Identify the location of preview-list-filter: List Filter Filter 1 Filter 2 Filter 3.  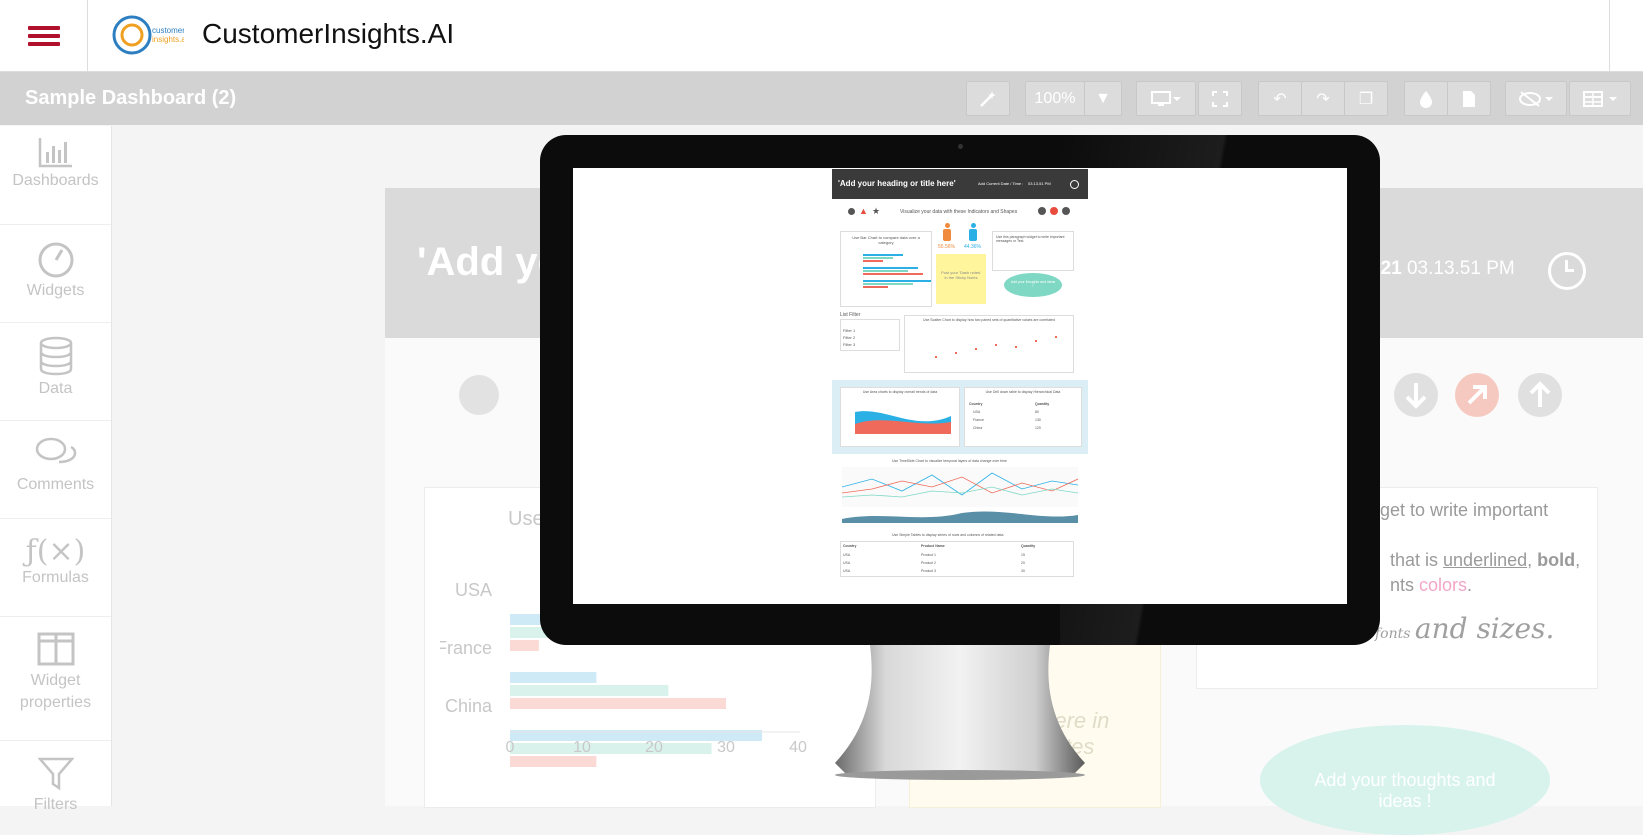
(870, 331).